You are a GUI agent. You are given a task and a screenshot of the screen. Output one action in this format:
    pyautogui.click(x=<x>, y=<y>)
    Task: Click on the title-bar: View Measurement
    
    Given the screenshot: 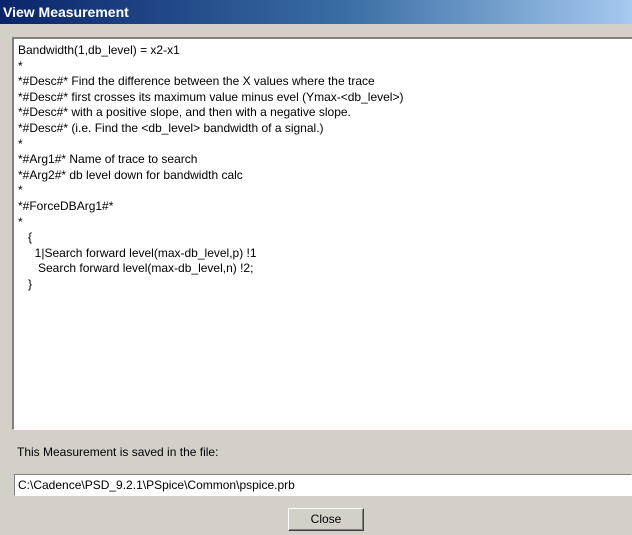 What is the action you would take?
    pyautogui.click(x=316, y=12)
    